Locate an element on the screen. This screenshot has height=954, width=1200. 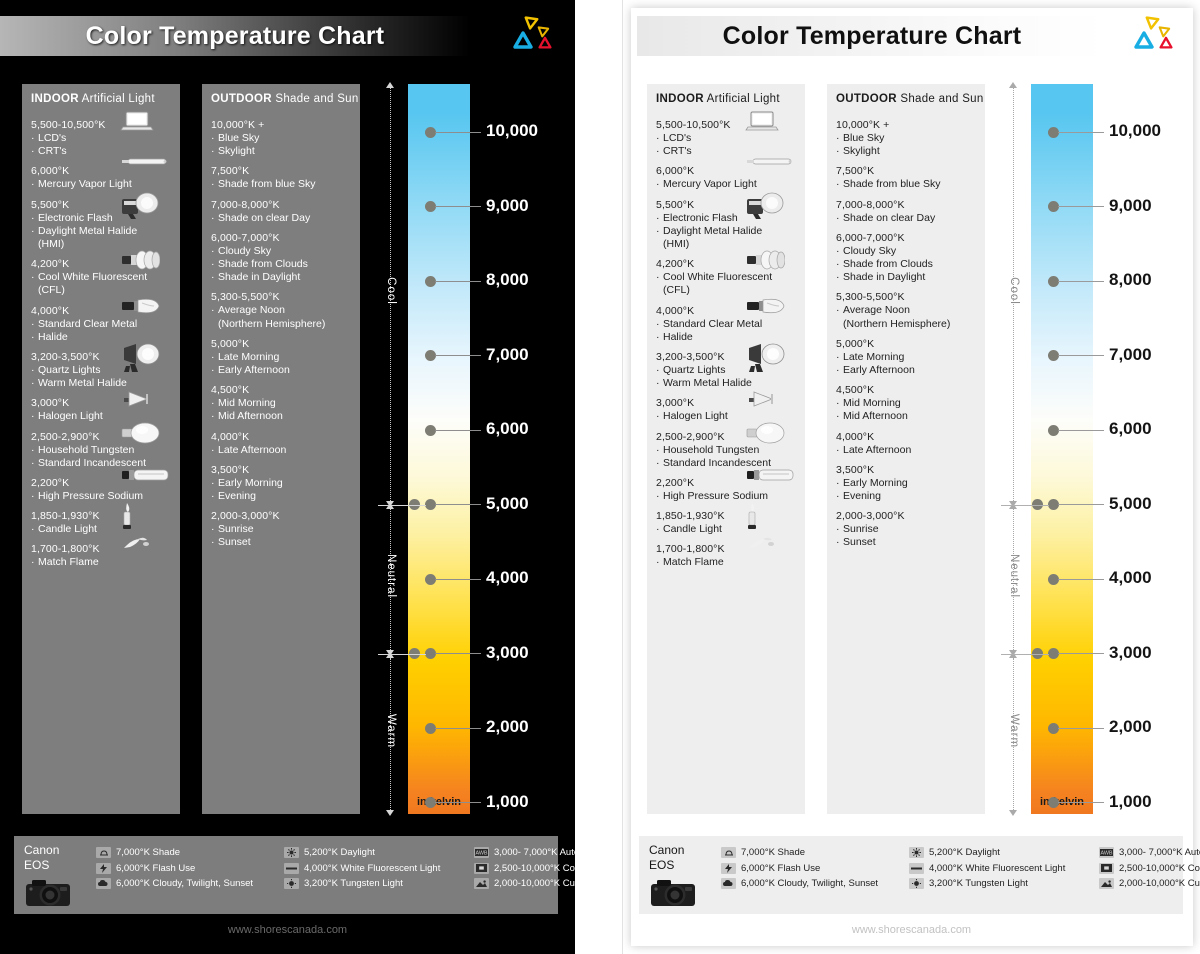
temperature-entry: 4,000°KStandard Clear MetalHalide is located at coordinates (726, 321).